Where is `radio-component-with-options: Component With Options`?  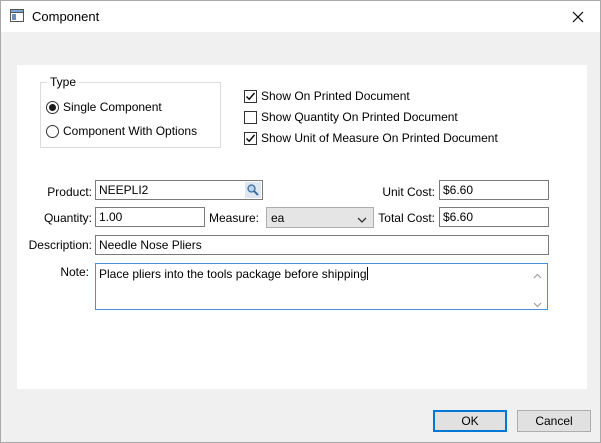
radio-component-with-options: Component With Options is located at coordinates (121, 131).